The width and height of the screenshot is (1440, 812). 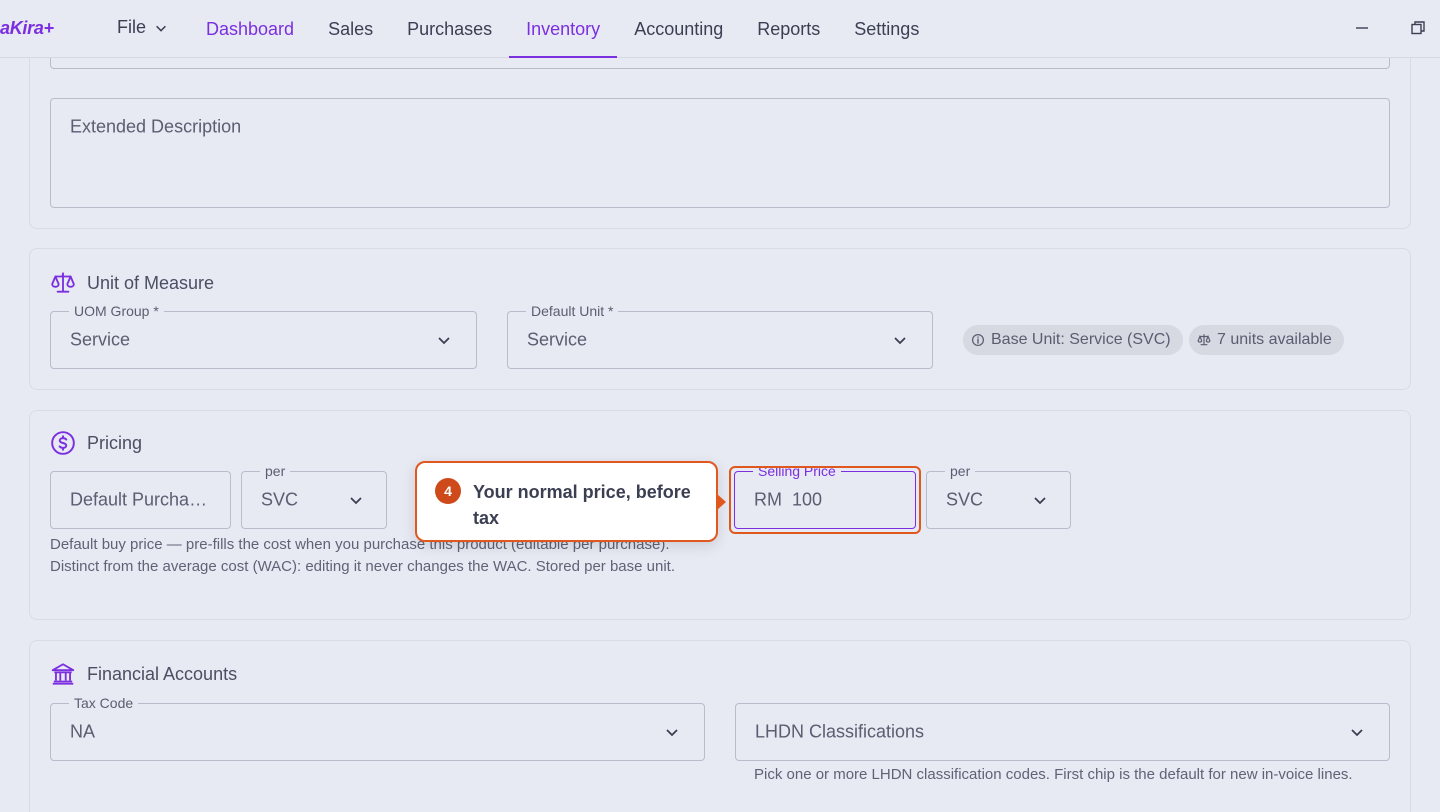 I want to click on nav-reports: Reports, so click(x=788, y=29).